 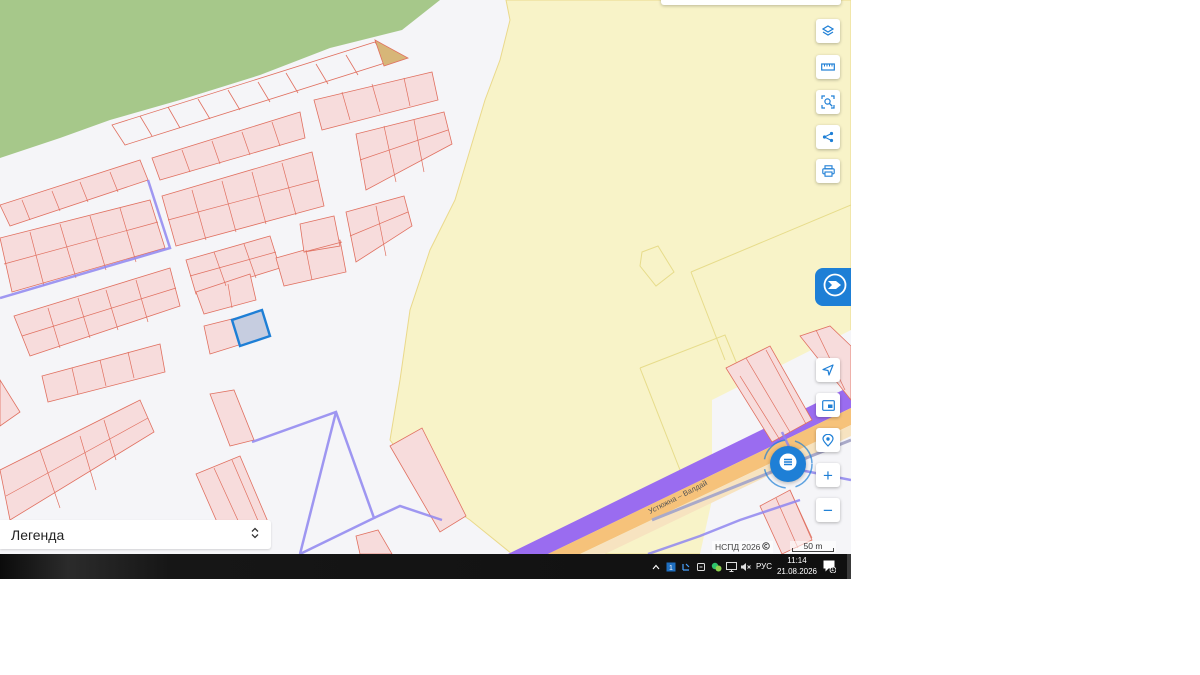 I want to click on language-indicator: РУС, so click(x=764, y=566).